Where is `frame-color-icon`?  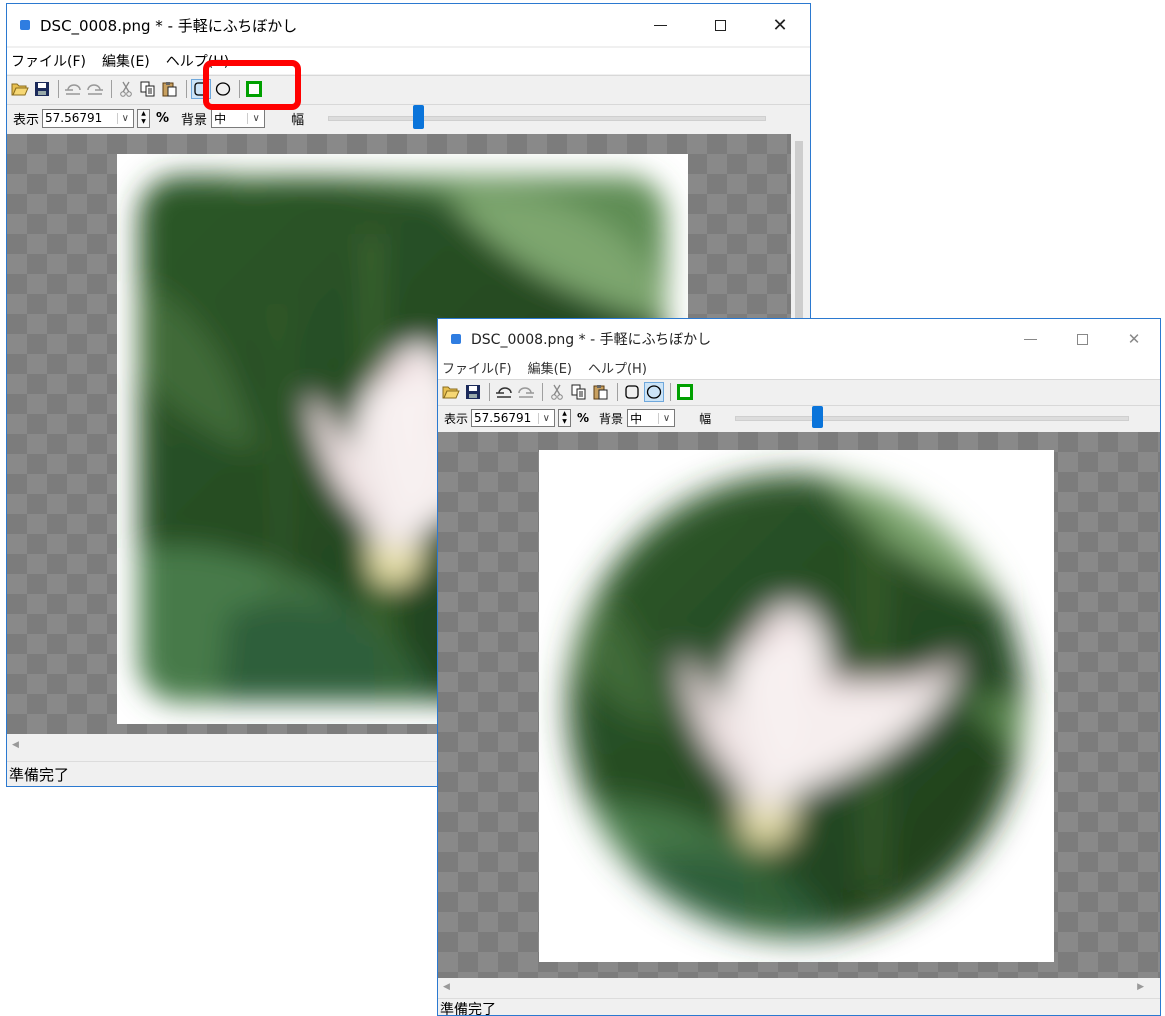 frame-color-icon is located at coordinates (685, 392).